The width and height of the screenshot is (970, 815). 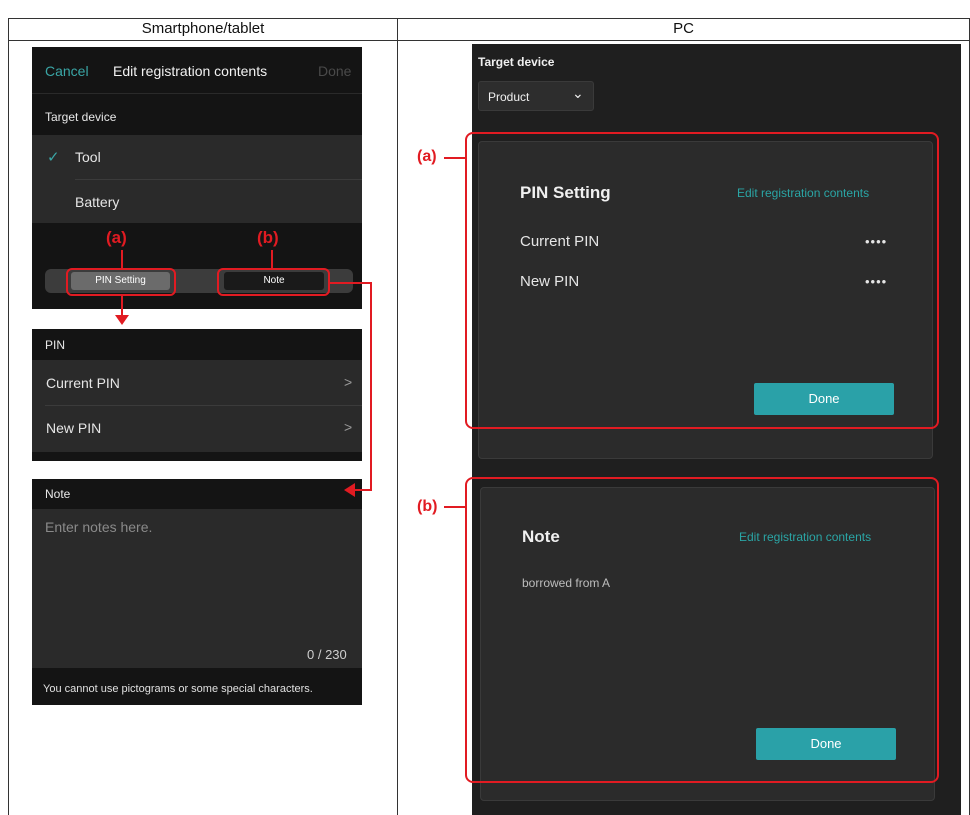 What do you see at coordinates (327, 654) in the screenshot?
I see `character-counter: 0 / 230` at bounding box center [327, 654].